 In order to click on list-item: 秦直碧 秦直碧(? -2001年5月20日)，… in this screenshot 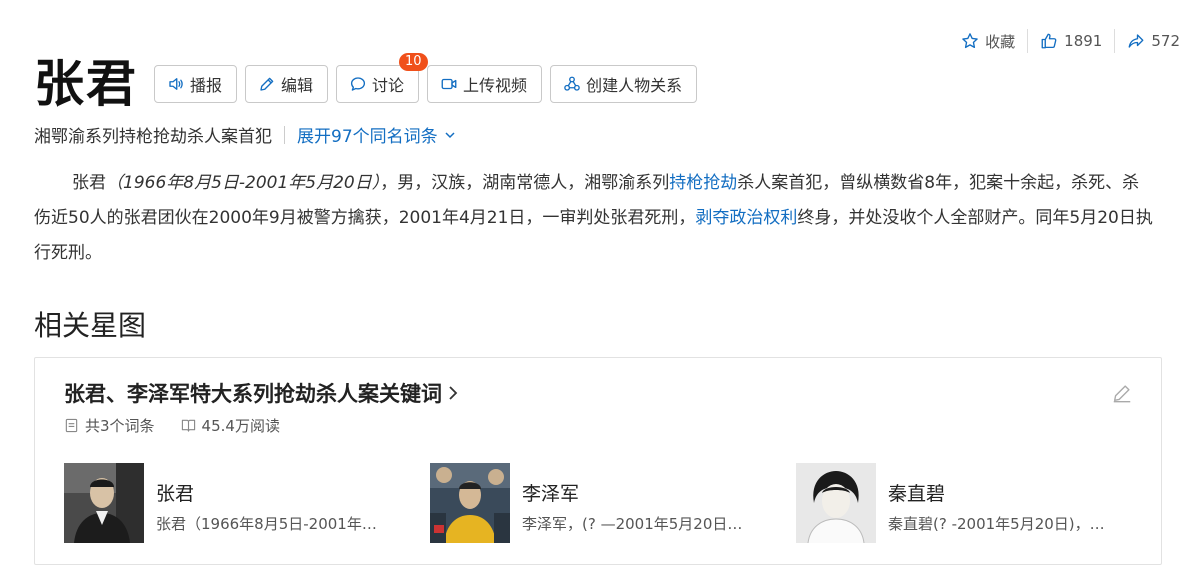, I will do `click(979, 503)`.